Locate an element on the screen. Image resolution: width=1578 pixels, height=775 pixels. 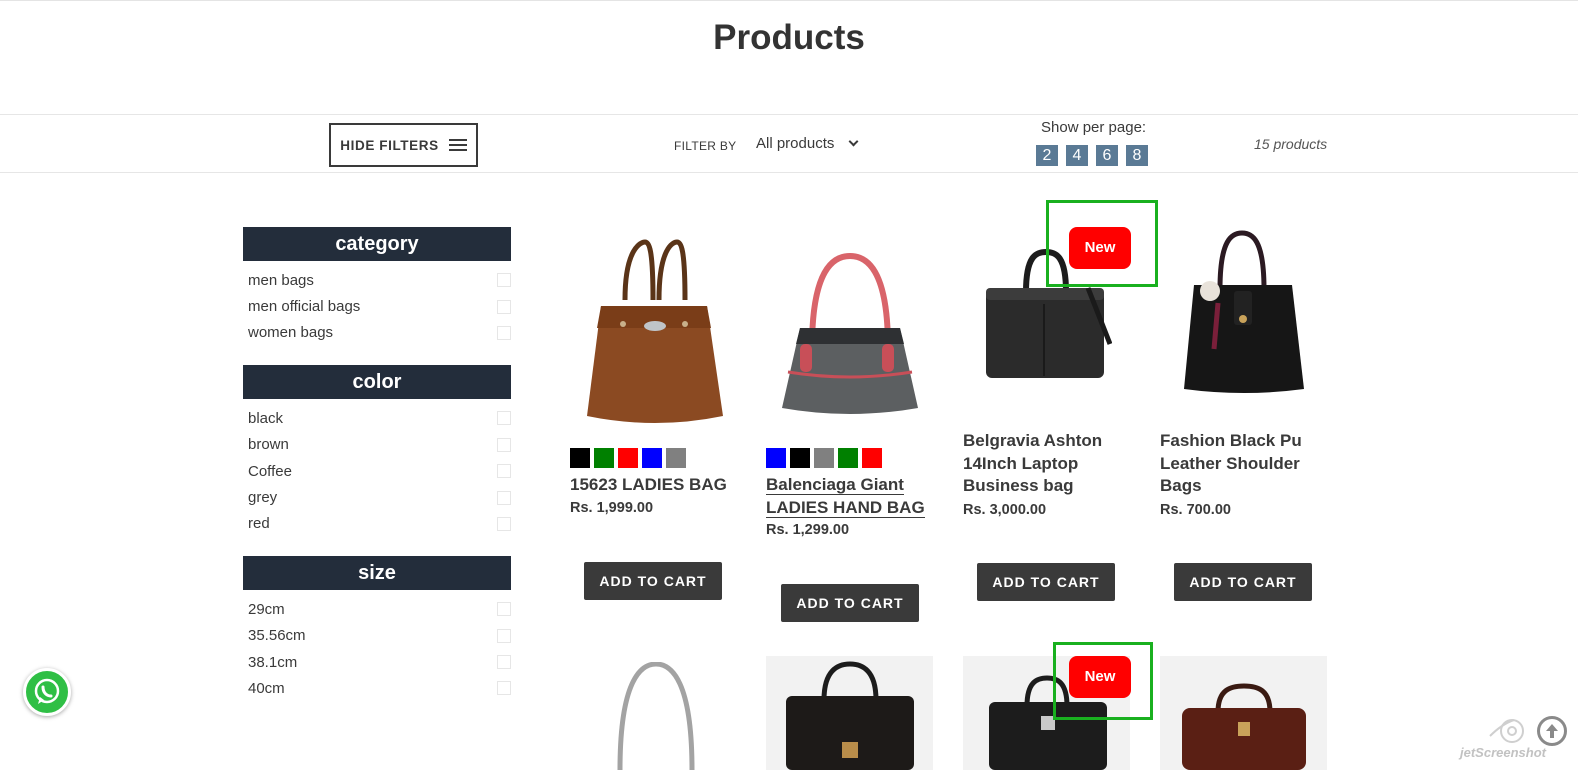
product-title: Balenciaga Giant LADIES HAND BAG is located at coordinates (848, 496).